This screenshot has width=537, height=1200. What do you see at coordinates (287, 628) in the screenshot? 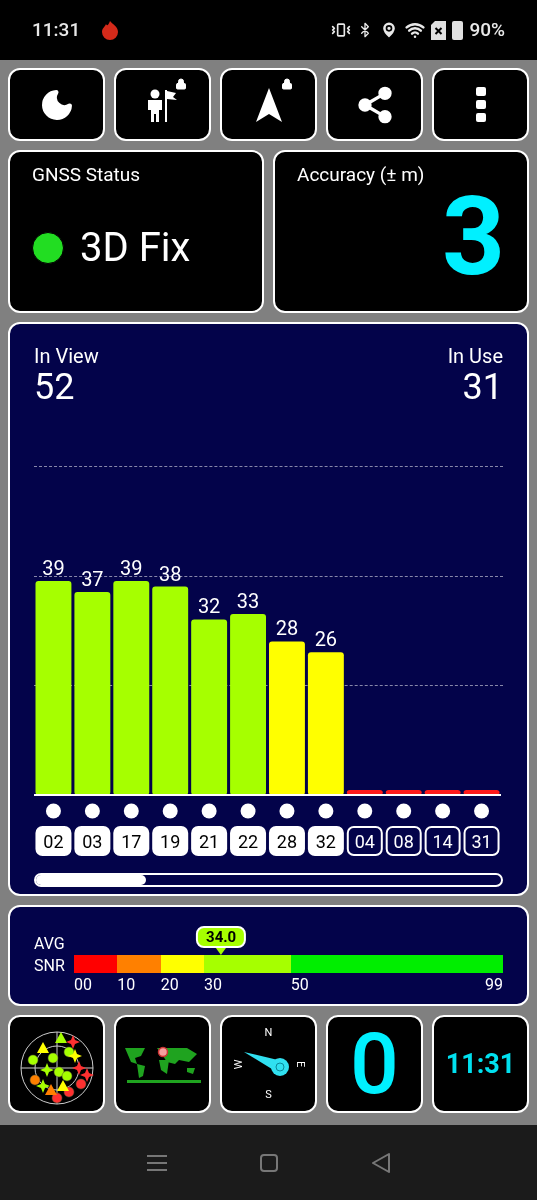
I see `snr-value: 28` at bounding box center [287, 628].